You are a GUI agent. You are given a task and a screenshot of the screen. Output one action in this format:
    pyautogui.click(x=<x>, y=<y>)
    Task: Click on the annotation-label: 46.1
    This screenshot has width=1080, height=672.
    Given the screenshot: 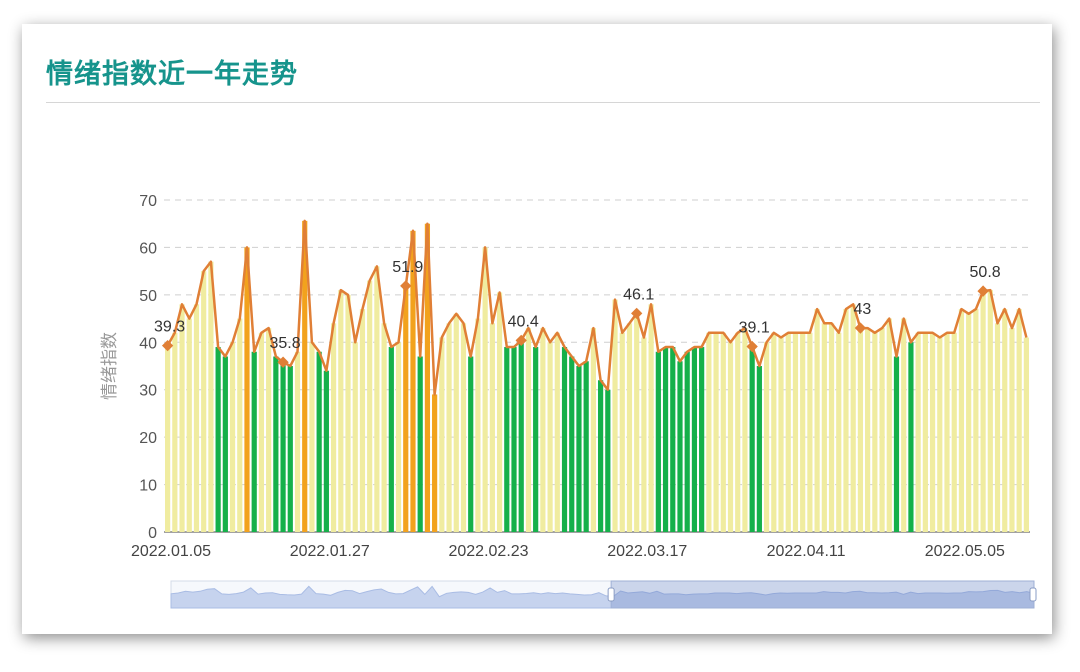 What is the action you would take?
    pyautogui.click(x=638, y=294)
    